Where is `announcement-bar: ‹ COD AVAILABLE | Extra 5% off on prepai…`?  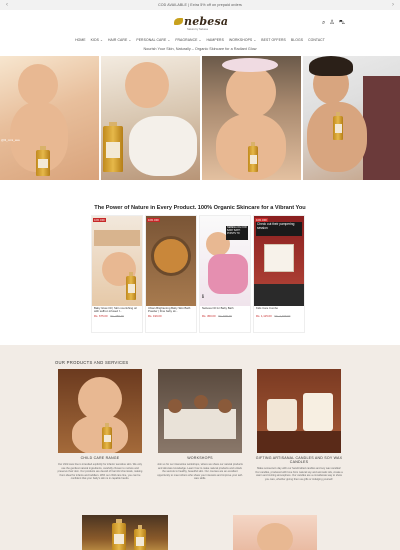 announcement-bar: ‹ COD AVAILABLE | Extra 5% off on prepai… is located at coordinates (200, 5).